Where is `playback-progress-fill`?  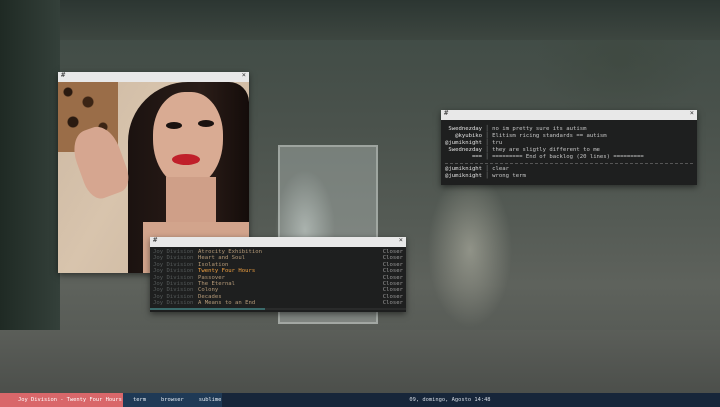
playback-progress-fill is located at coordinates (208, 309).